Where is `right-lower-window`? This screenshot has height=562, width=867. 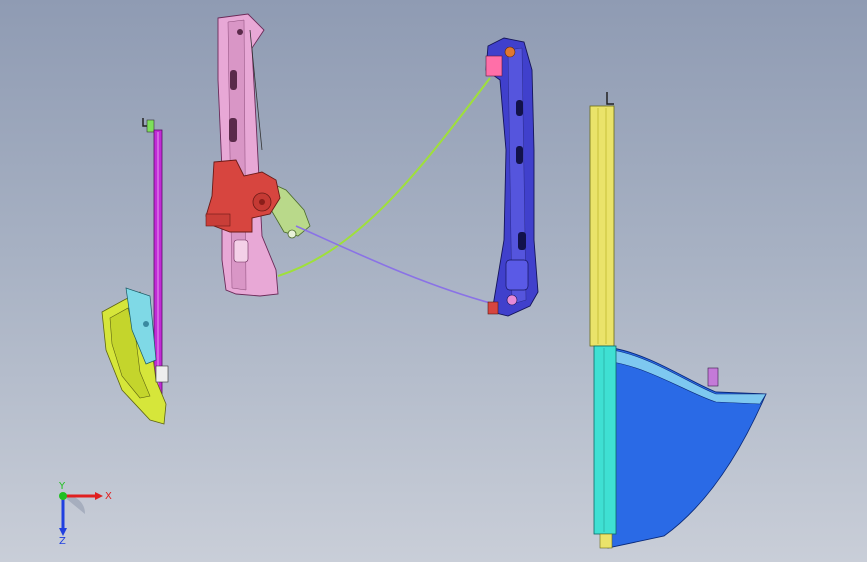
right-lower-window is located at coordinates (517, 275).